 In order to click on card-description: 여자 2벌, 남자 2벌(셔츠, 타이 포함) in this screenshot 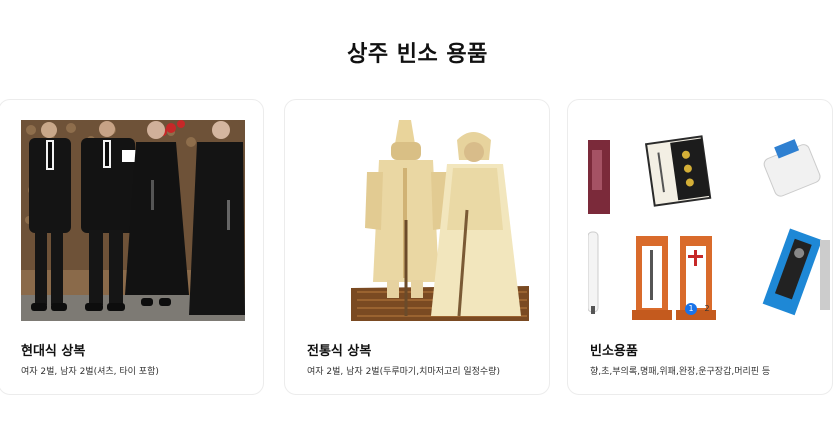, I will do `click(90, 372)`.